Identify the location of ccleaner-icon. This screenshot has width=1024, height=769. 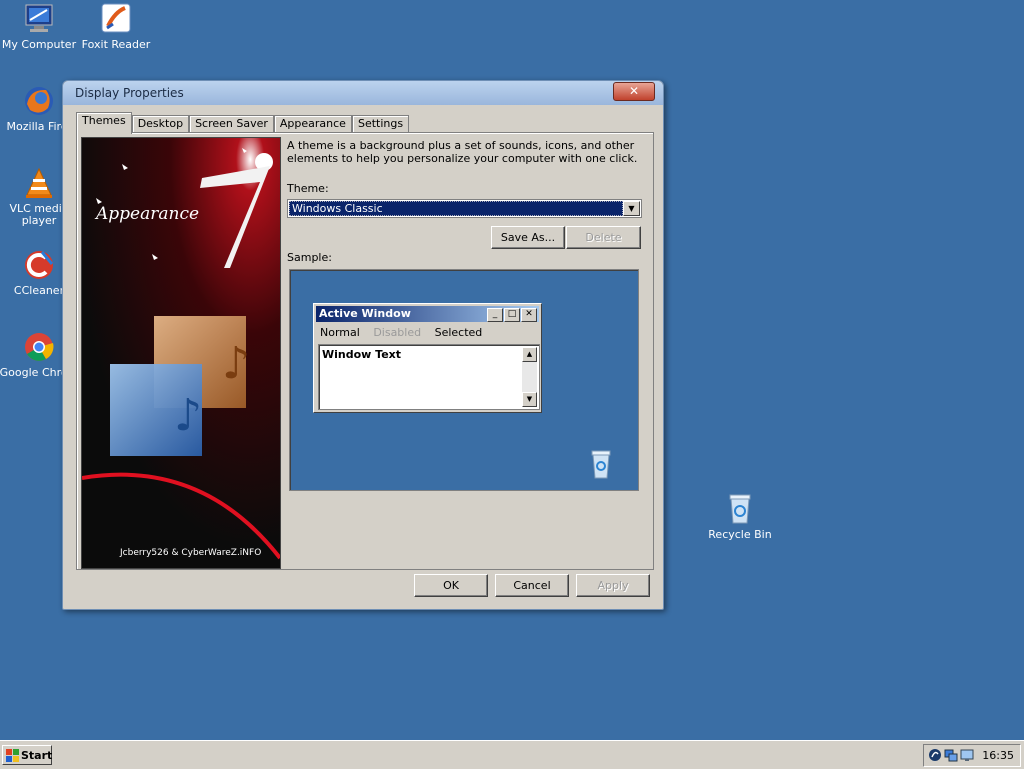
(39, 265).